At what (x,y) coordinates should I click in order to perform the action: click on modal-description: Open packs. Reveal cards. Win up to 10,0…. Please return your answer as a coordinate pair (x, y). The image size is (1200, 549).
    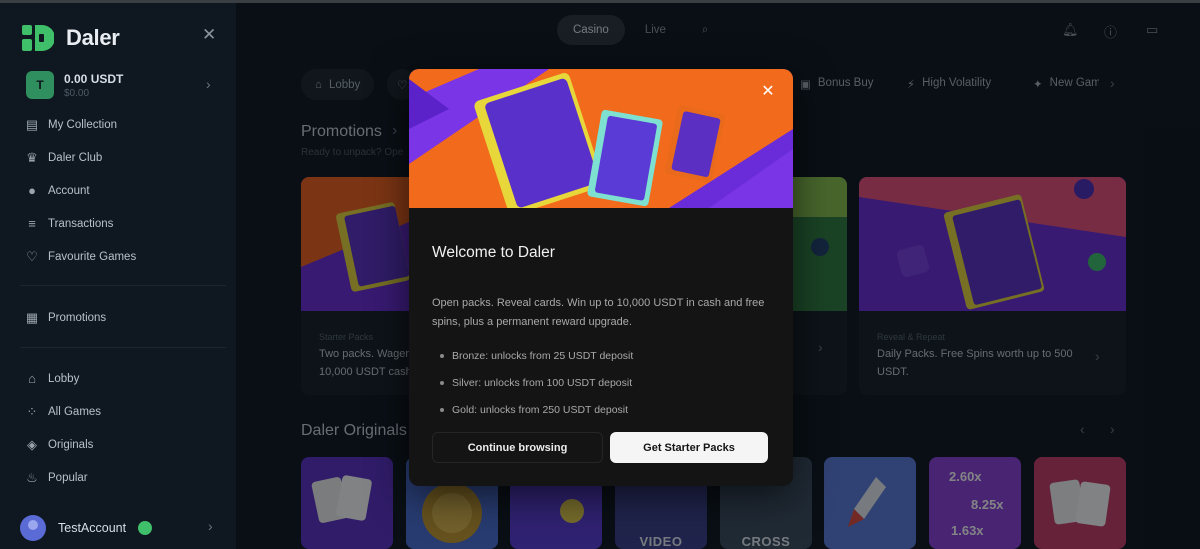
    Looking at the image, I should click on (598, 312).